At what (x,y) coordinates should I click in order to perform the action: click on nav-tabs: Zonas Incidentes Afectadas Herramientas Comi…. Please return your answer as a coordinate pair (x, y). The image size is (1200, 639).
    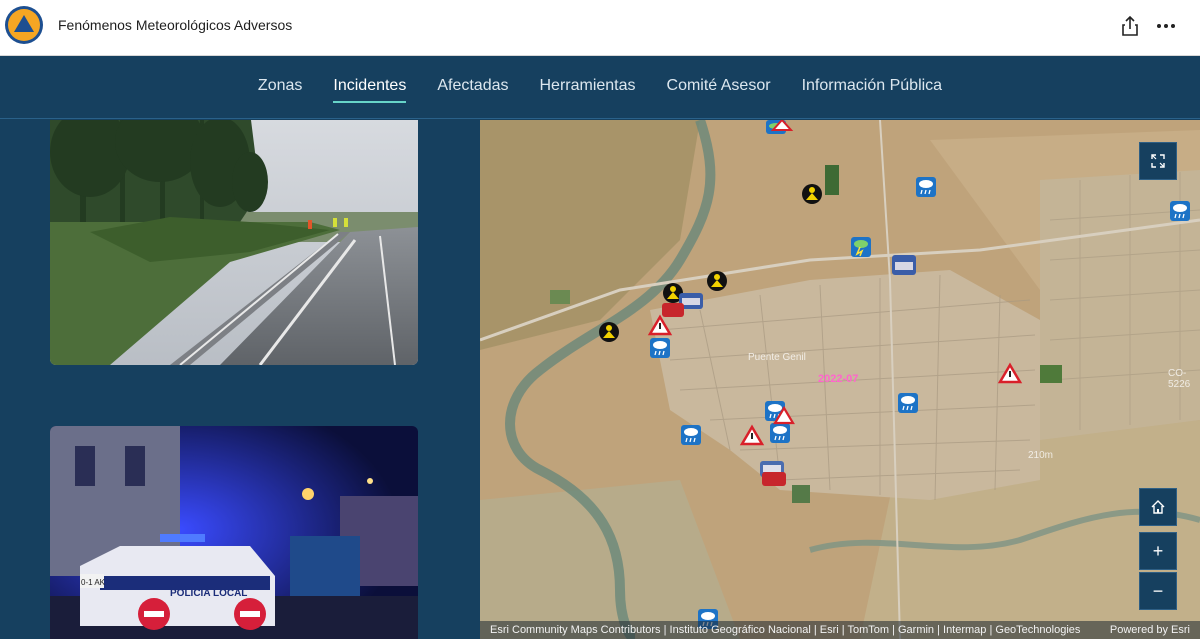
    Looking at the image, I should click on (600, 90).